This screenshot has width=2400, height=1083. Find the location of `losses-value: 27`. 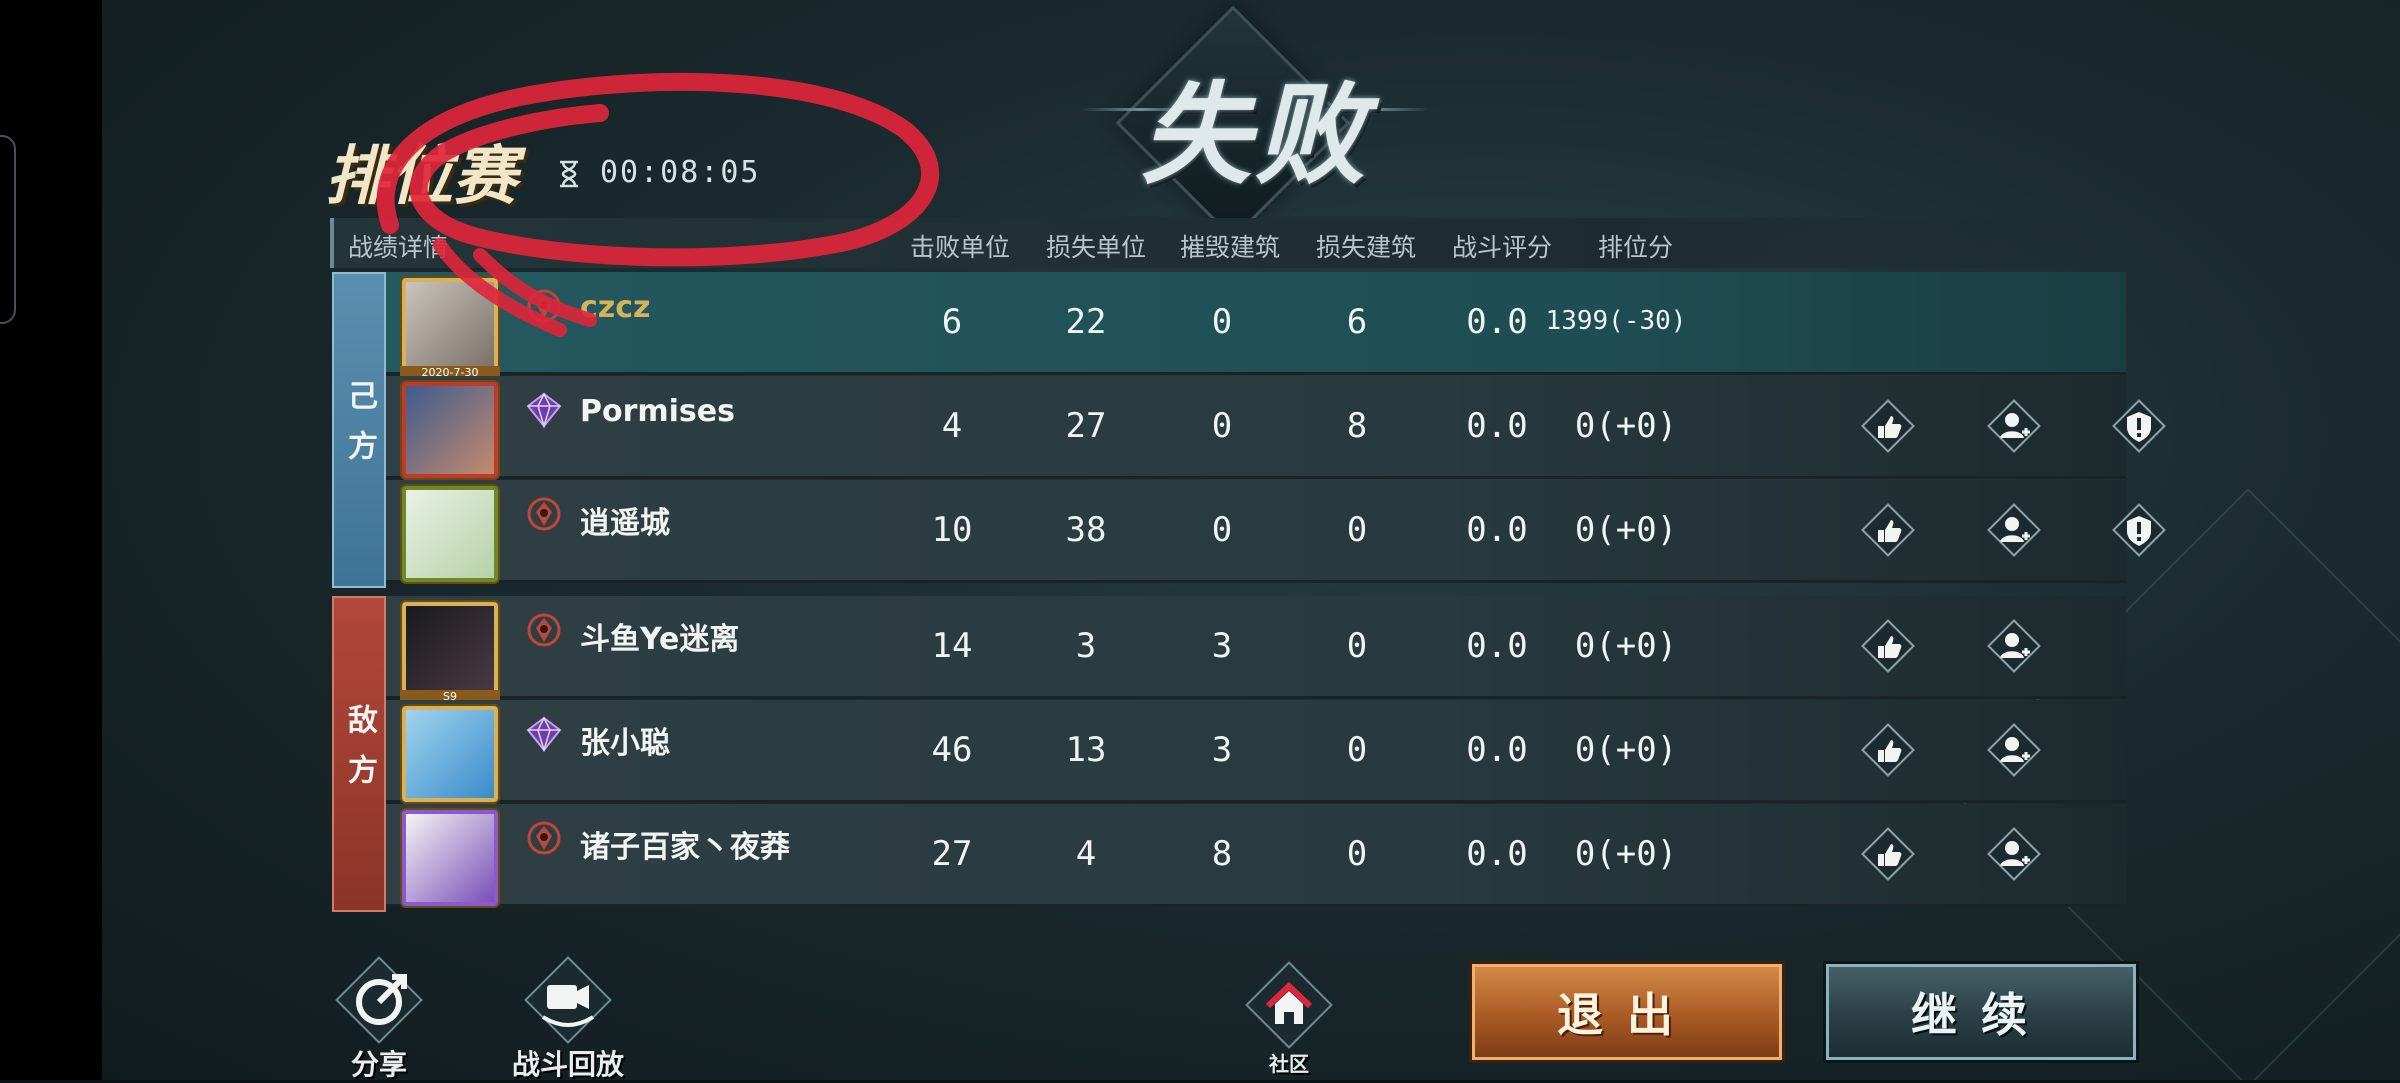

losses-value: 27 is located at coordinates (1086, 426).